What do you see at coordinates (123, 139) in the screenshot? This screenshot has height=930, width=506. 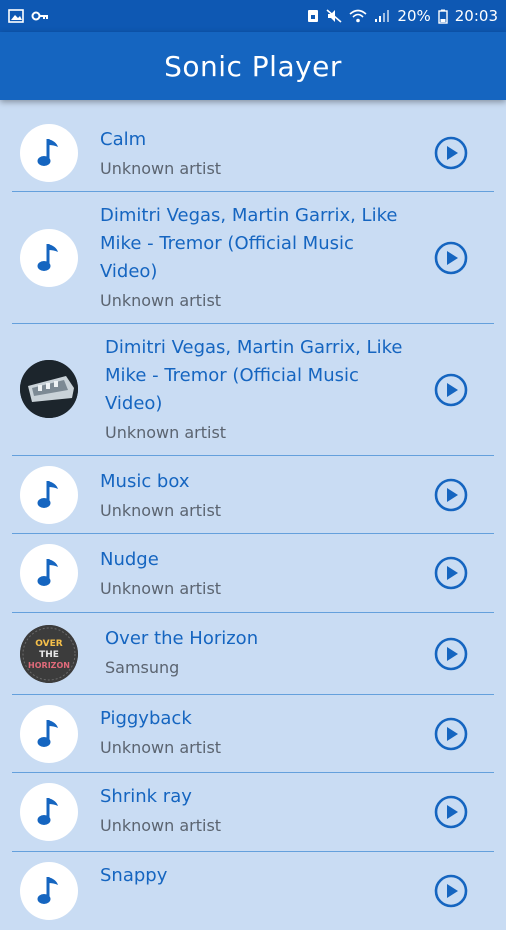 I see `song-title: Calm` at bounding box center [123, 139].